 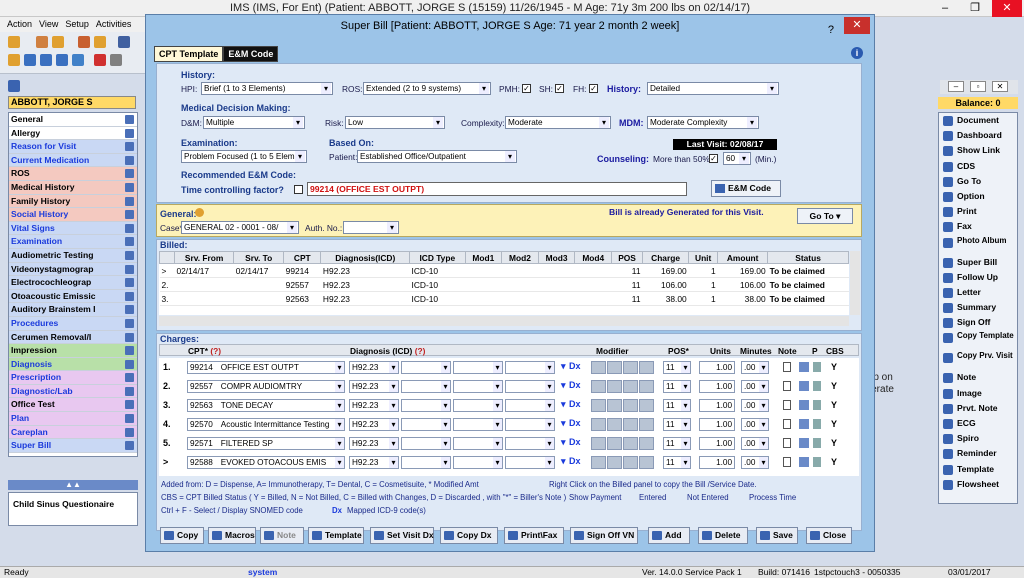 What do you see at coordinates (504, 321) in the screenshot?
I see `billed-hscrollbar` at bounding box center [504, 321].